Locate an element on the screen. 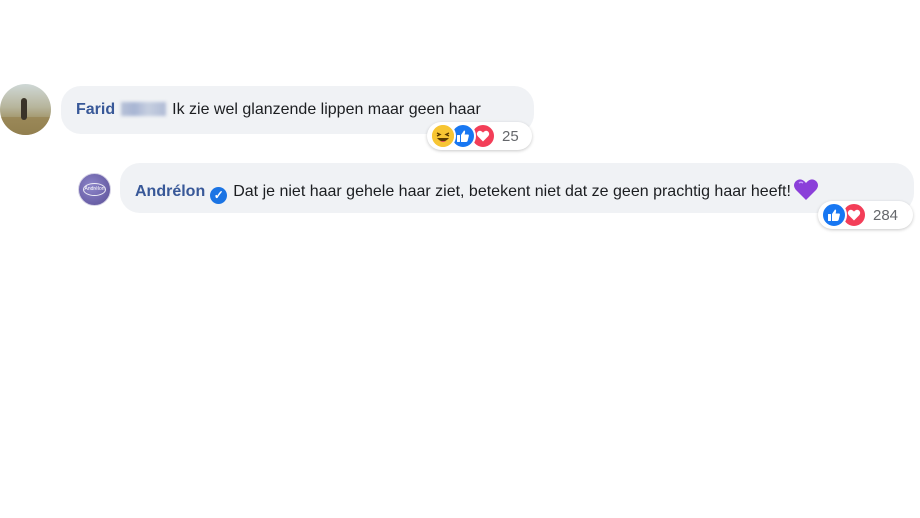 Image resolution: width=920 pixels, height=518 pixels. reaction-summary-andrelon: 284 is located at coordinates (865, 215).